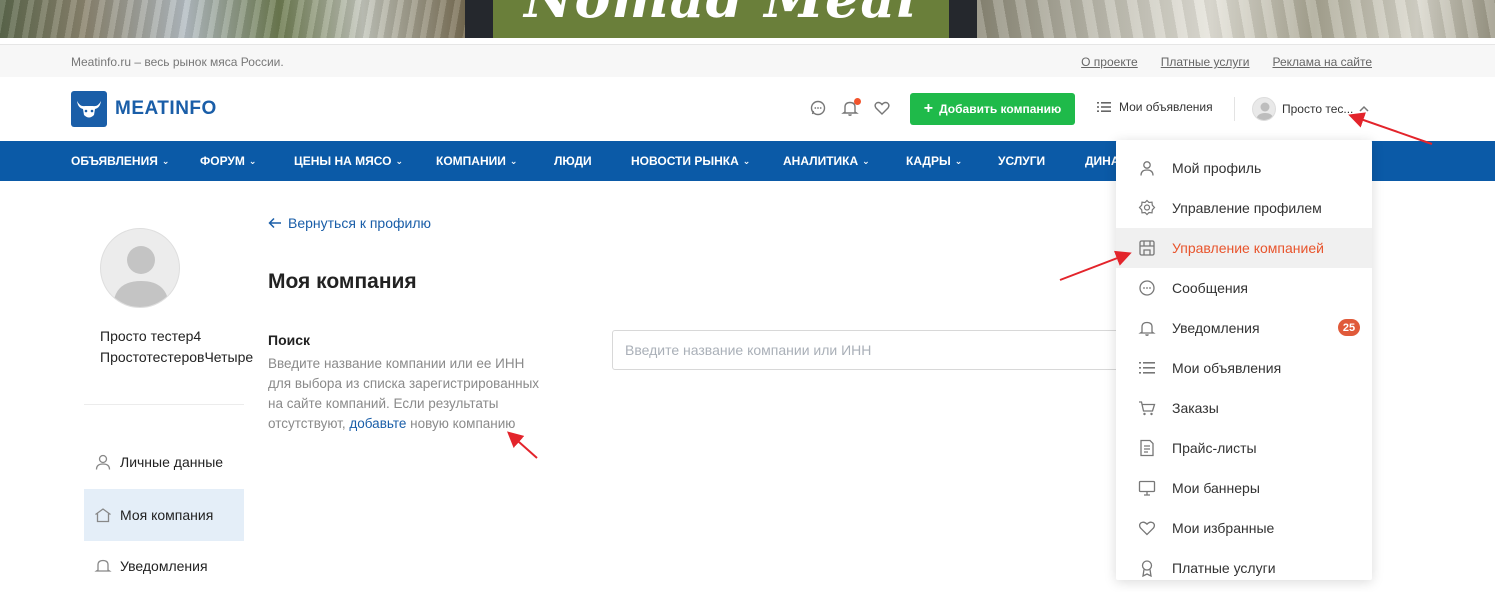 The image size is (1495, 592). What do you see at coordinates (463, 423) in the screenshot?
I see `search-help-tail: новую компанию` at bounding box center [463, 423].